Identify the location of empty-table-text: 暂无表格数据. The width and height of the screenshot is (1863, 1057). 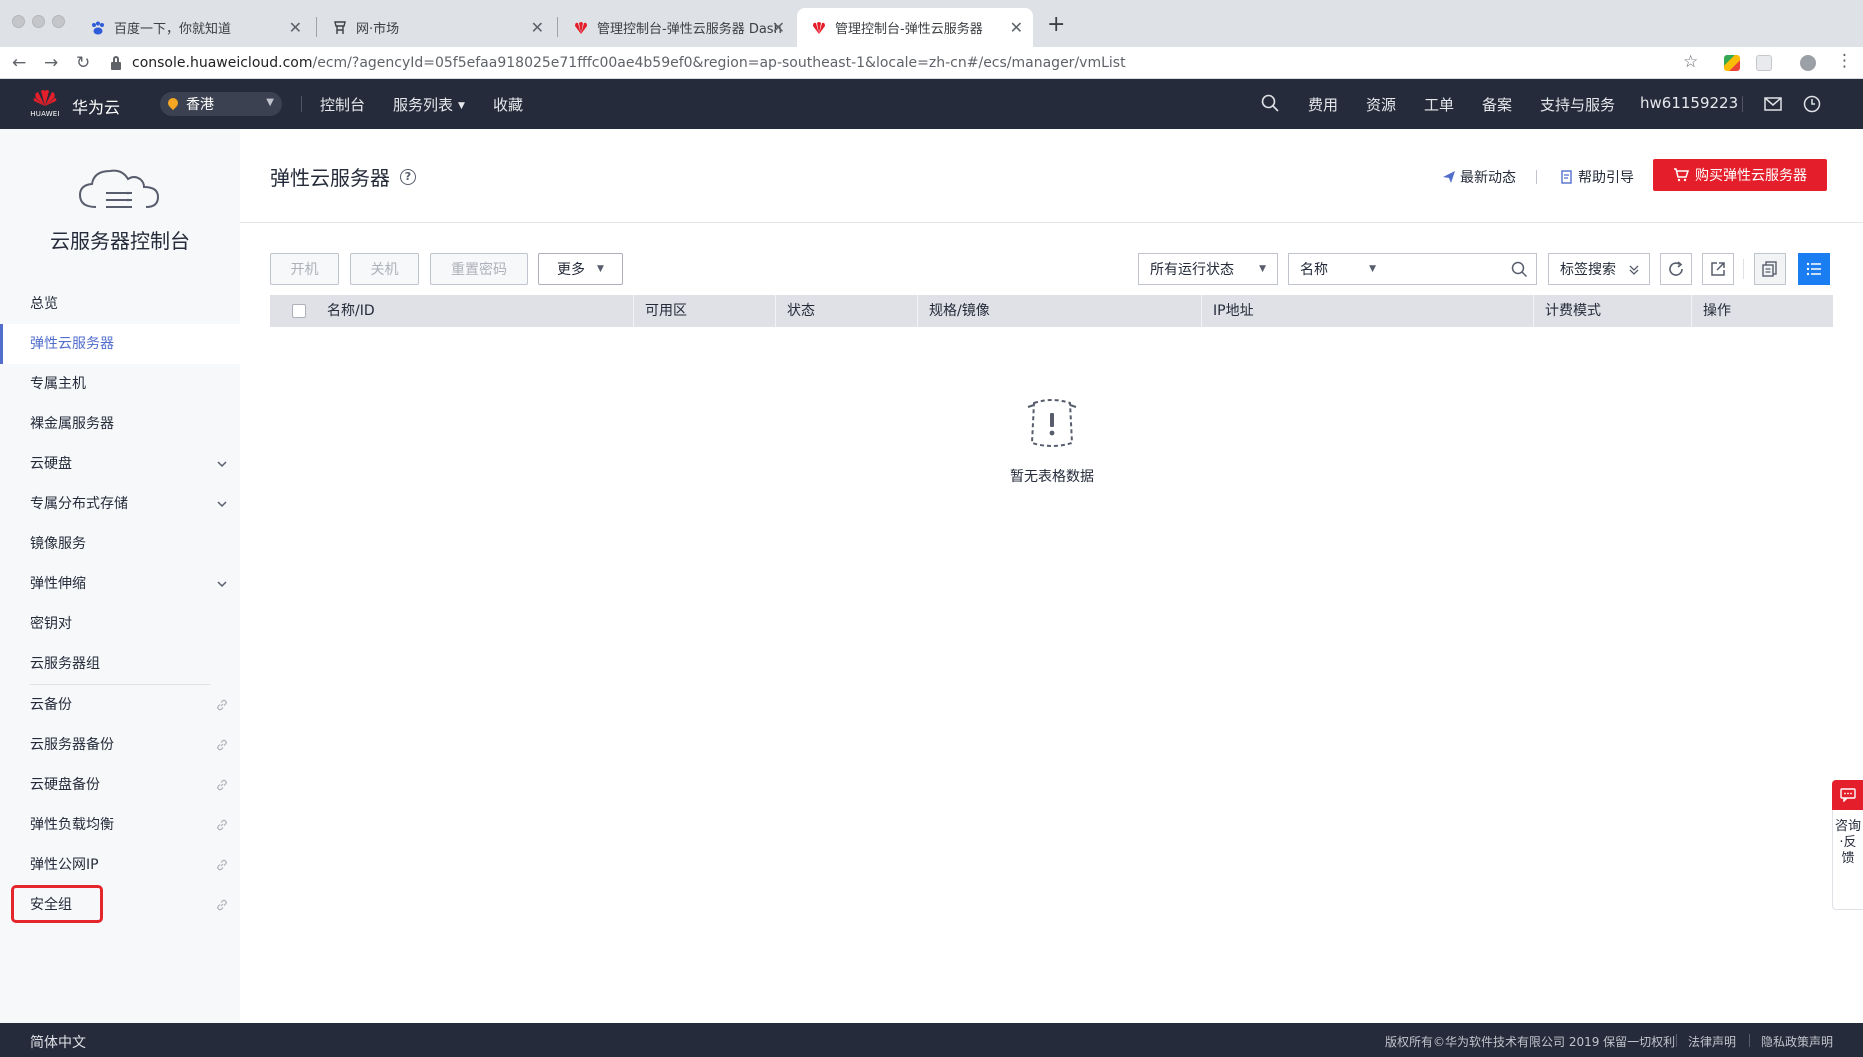
(1052, 477).